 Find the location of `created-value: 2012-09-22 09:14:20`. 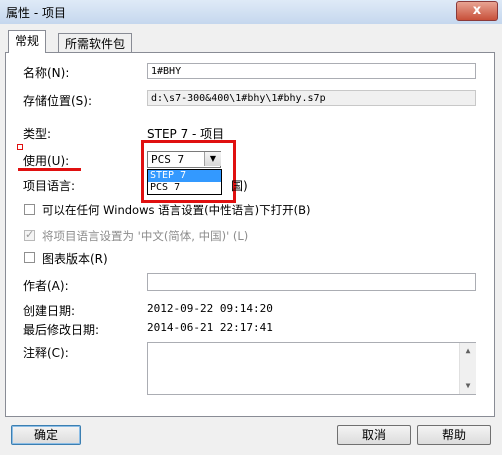

created-value: 2012-09-22 09:14:20 is located at coordinates (210, 308).